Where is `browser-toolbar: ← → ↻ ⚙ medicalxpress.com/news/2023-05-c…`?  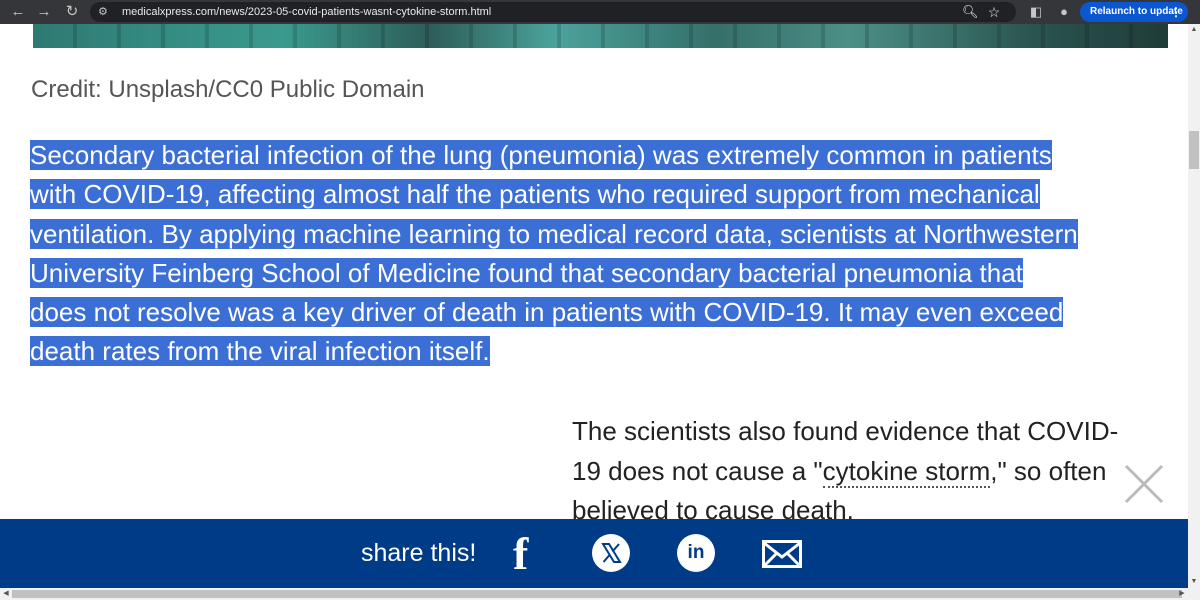
browser-toolbar: ← → ↻ ⚙ medicalxpress.com/news/2023-05-c… is located at coordinates (600, 12).